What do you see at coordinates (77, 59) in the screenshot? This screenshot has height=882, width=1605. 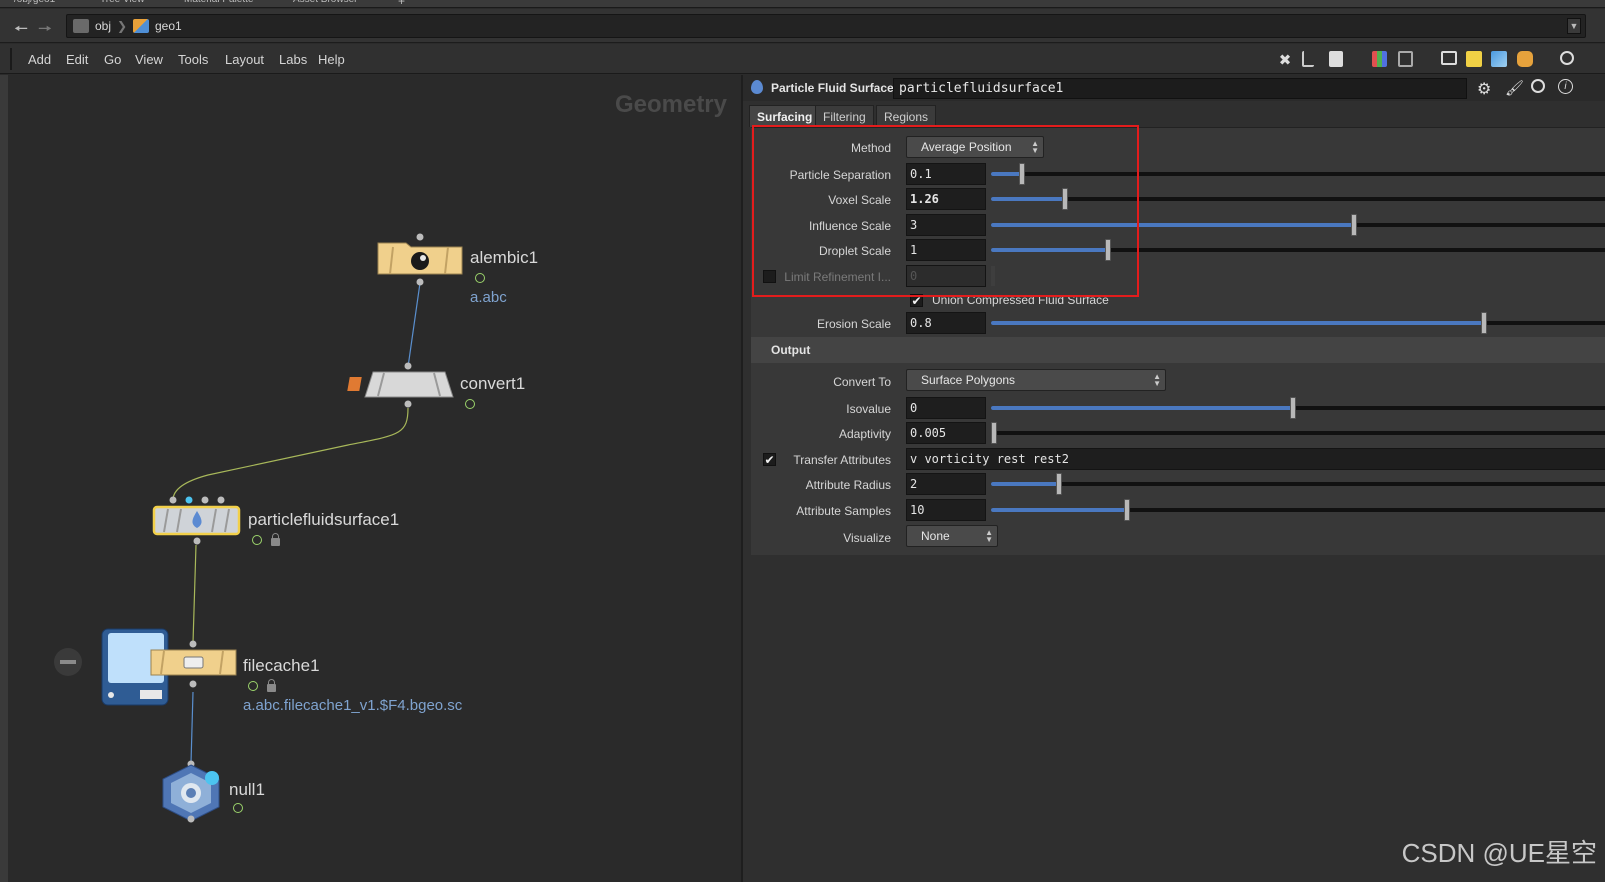 I see `menu-edit: Edit` at bounding box center [77, 59].